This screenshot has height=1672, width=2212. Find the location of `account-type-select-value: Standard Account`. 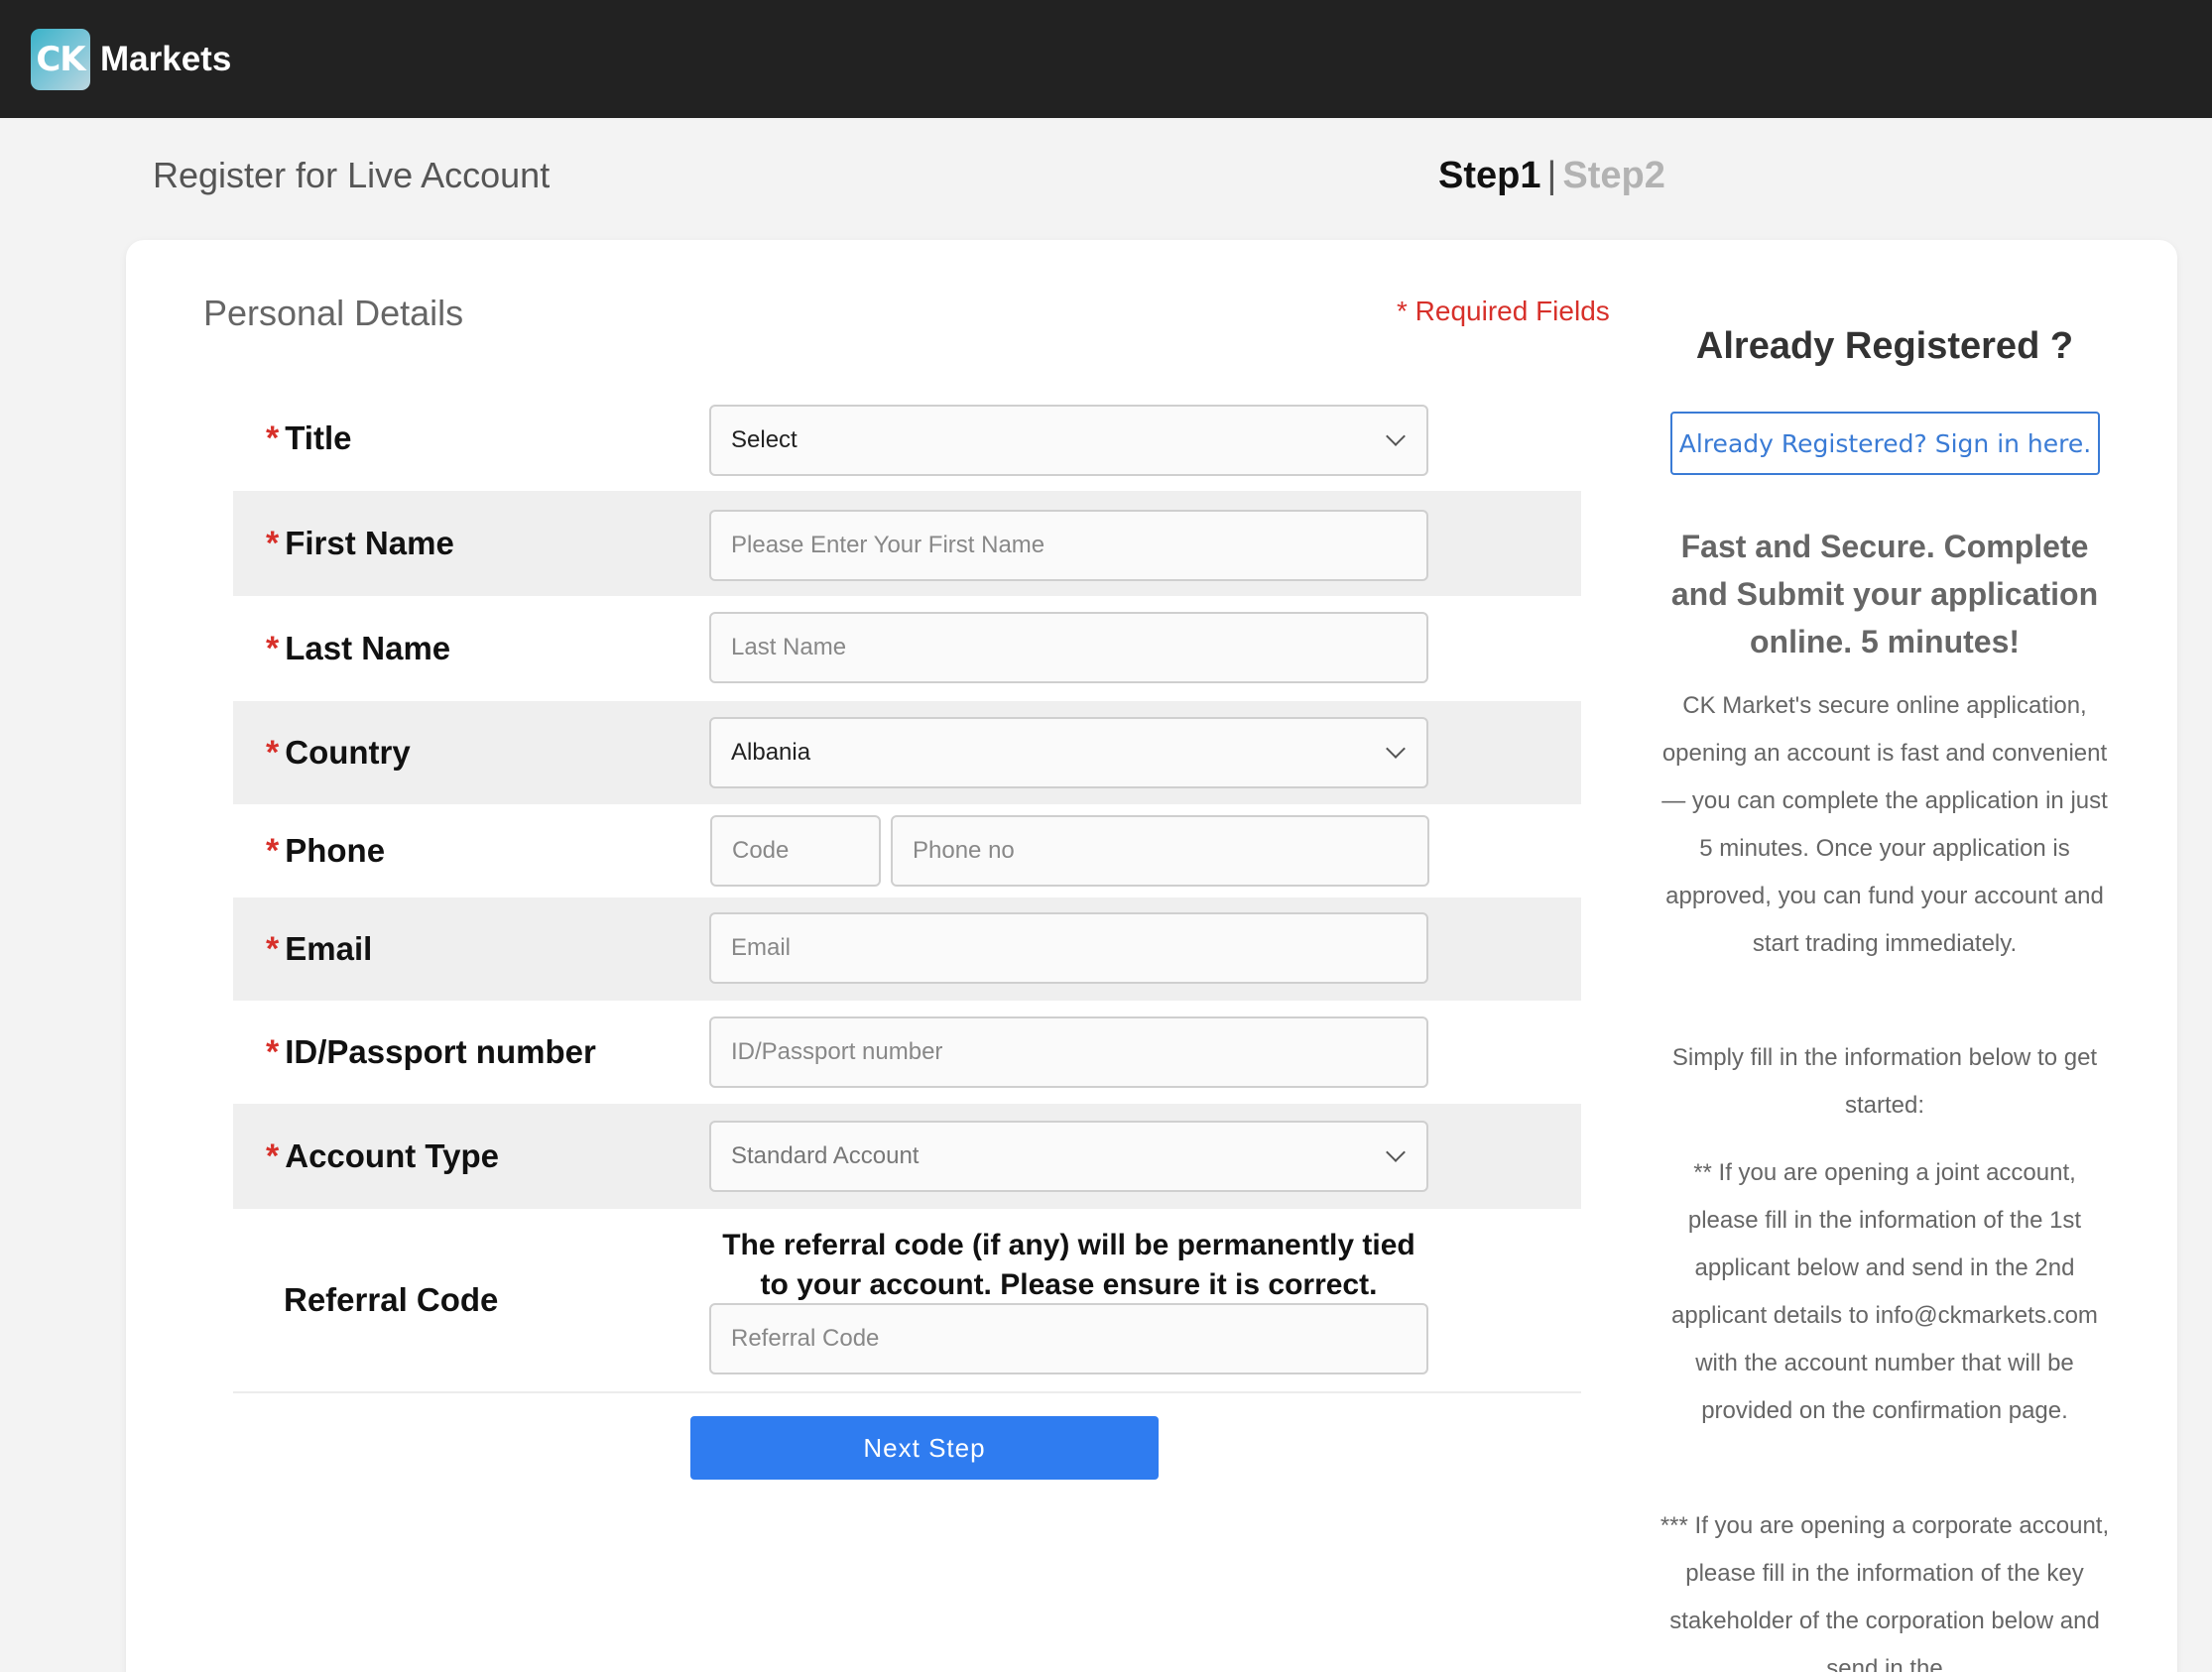

account-type-select-value: Standard Account is located at coordinates (825, 1155).